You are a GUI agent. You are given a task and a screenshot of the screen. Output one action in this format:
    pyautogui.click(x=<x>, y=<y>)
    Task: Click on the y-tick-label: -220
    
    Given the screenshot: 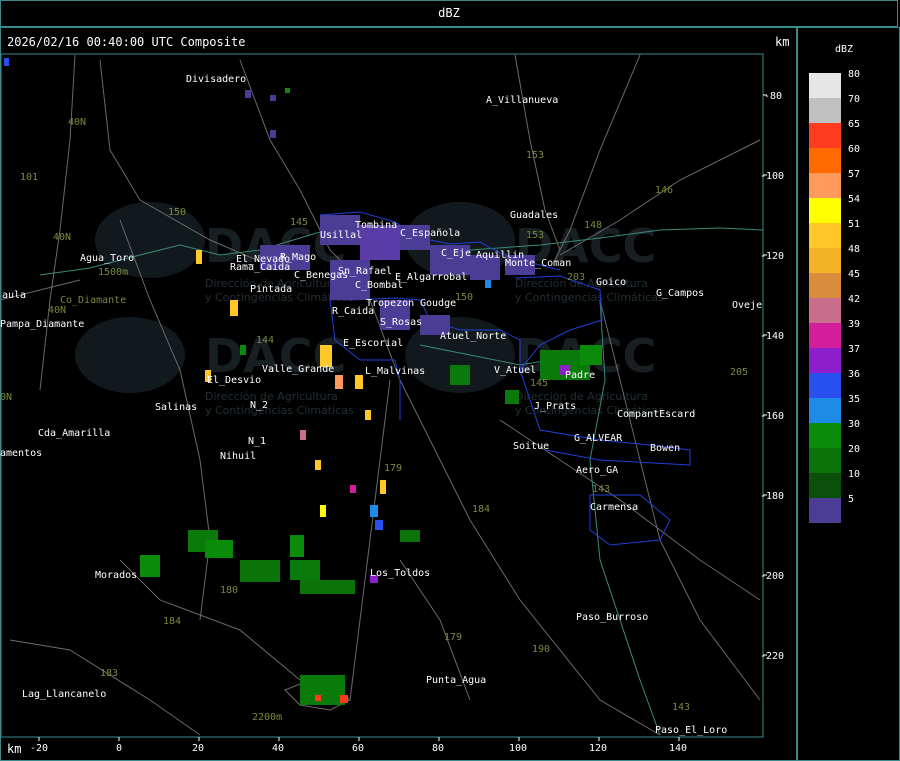 What is the action you would take?
    pyautogui.click(x=772, y=656)
    